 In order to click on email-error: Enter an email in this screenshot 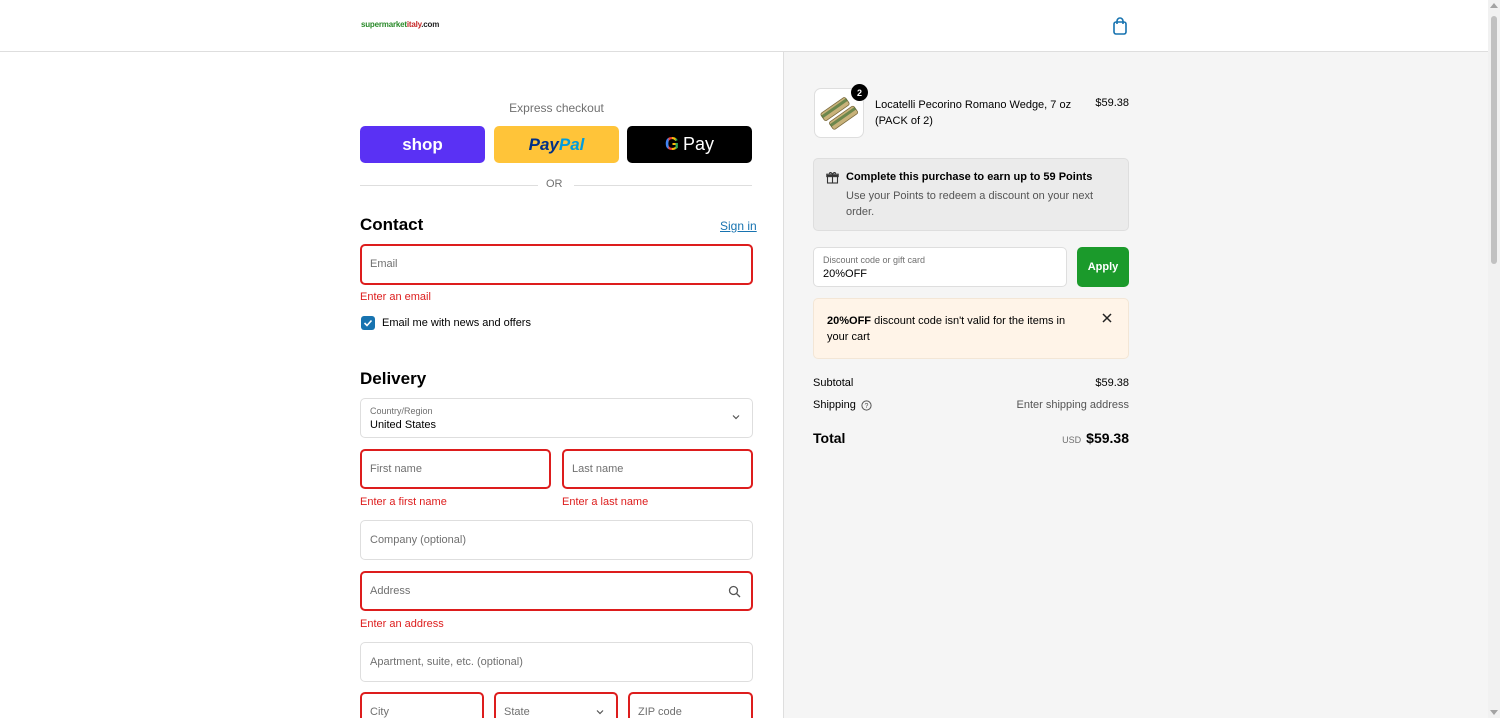, I will do `click(395, 297)`.